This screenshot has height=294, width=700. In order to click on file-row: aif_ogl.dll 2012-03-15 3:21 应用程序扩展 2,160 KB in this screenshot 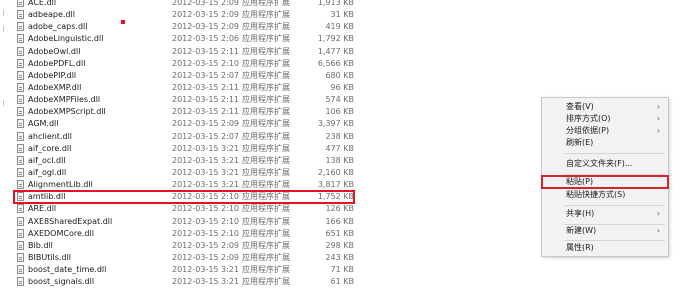, I will do `click(184, 173)`.